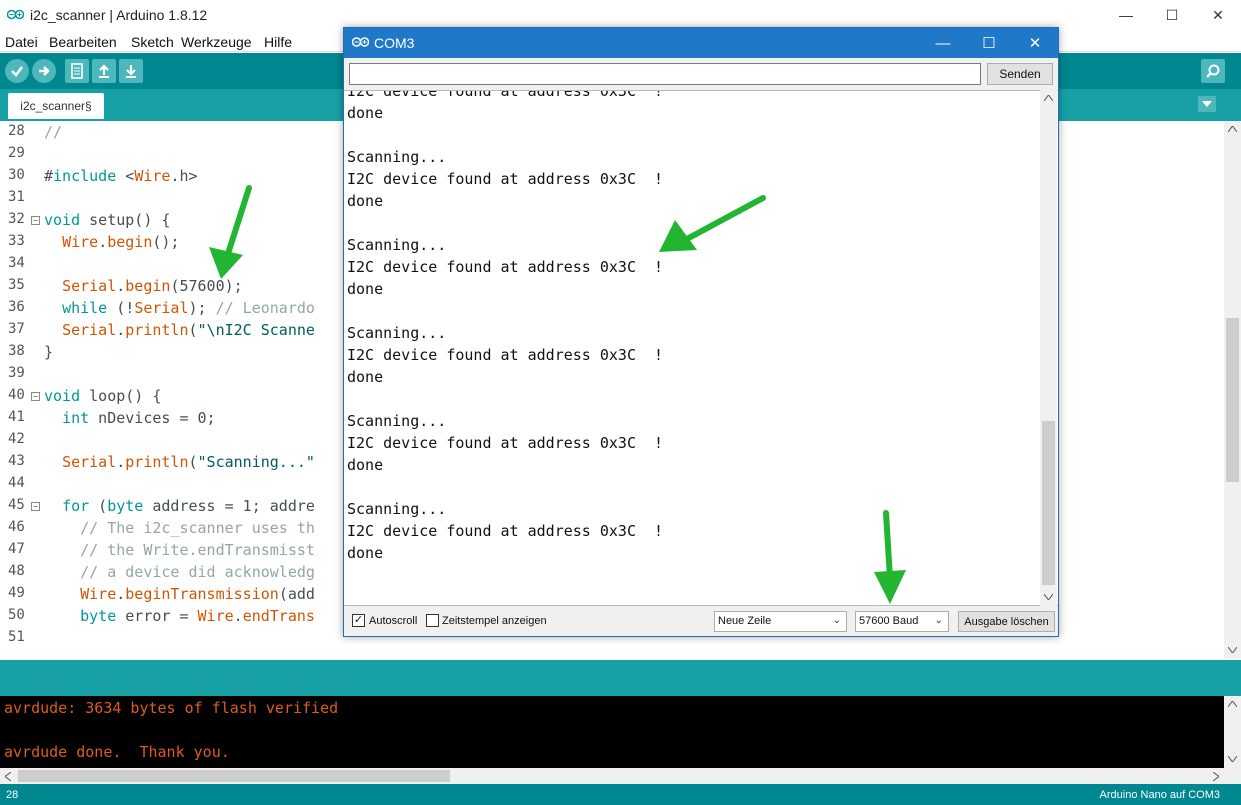 This screenshot has height=805, width=1241. Describe the element at coordinates (188, 308) in the screenshot. I see `code-text: while (!Serial); // Leonardo` at that location.